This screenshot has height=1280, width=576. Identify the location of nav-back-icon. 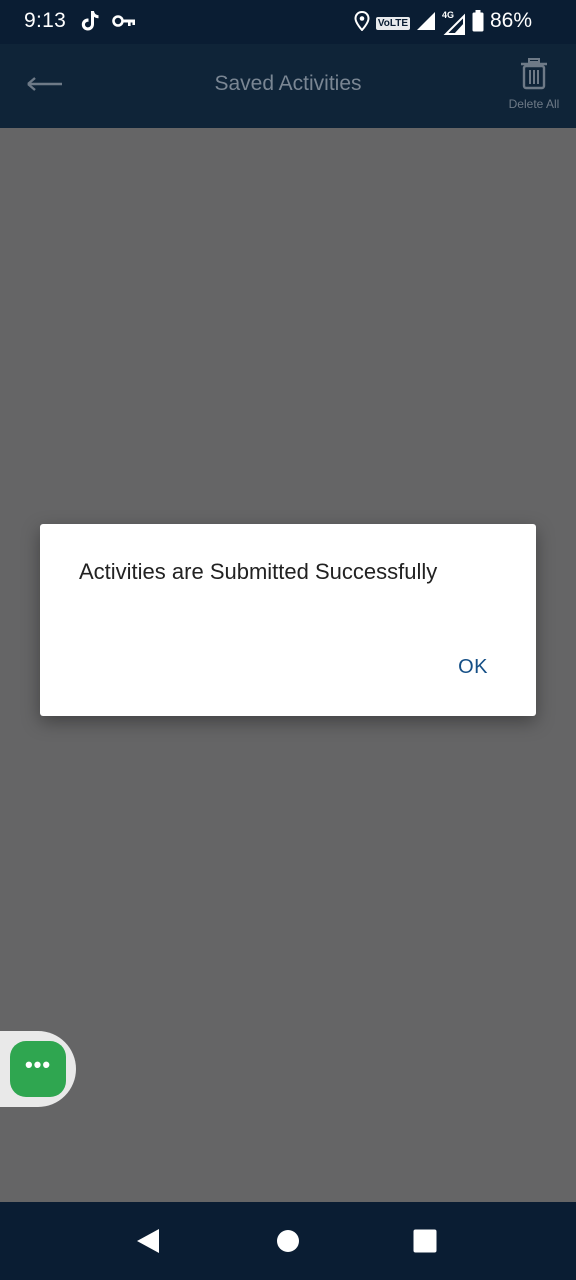
(148, 1243).